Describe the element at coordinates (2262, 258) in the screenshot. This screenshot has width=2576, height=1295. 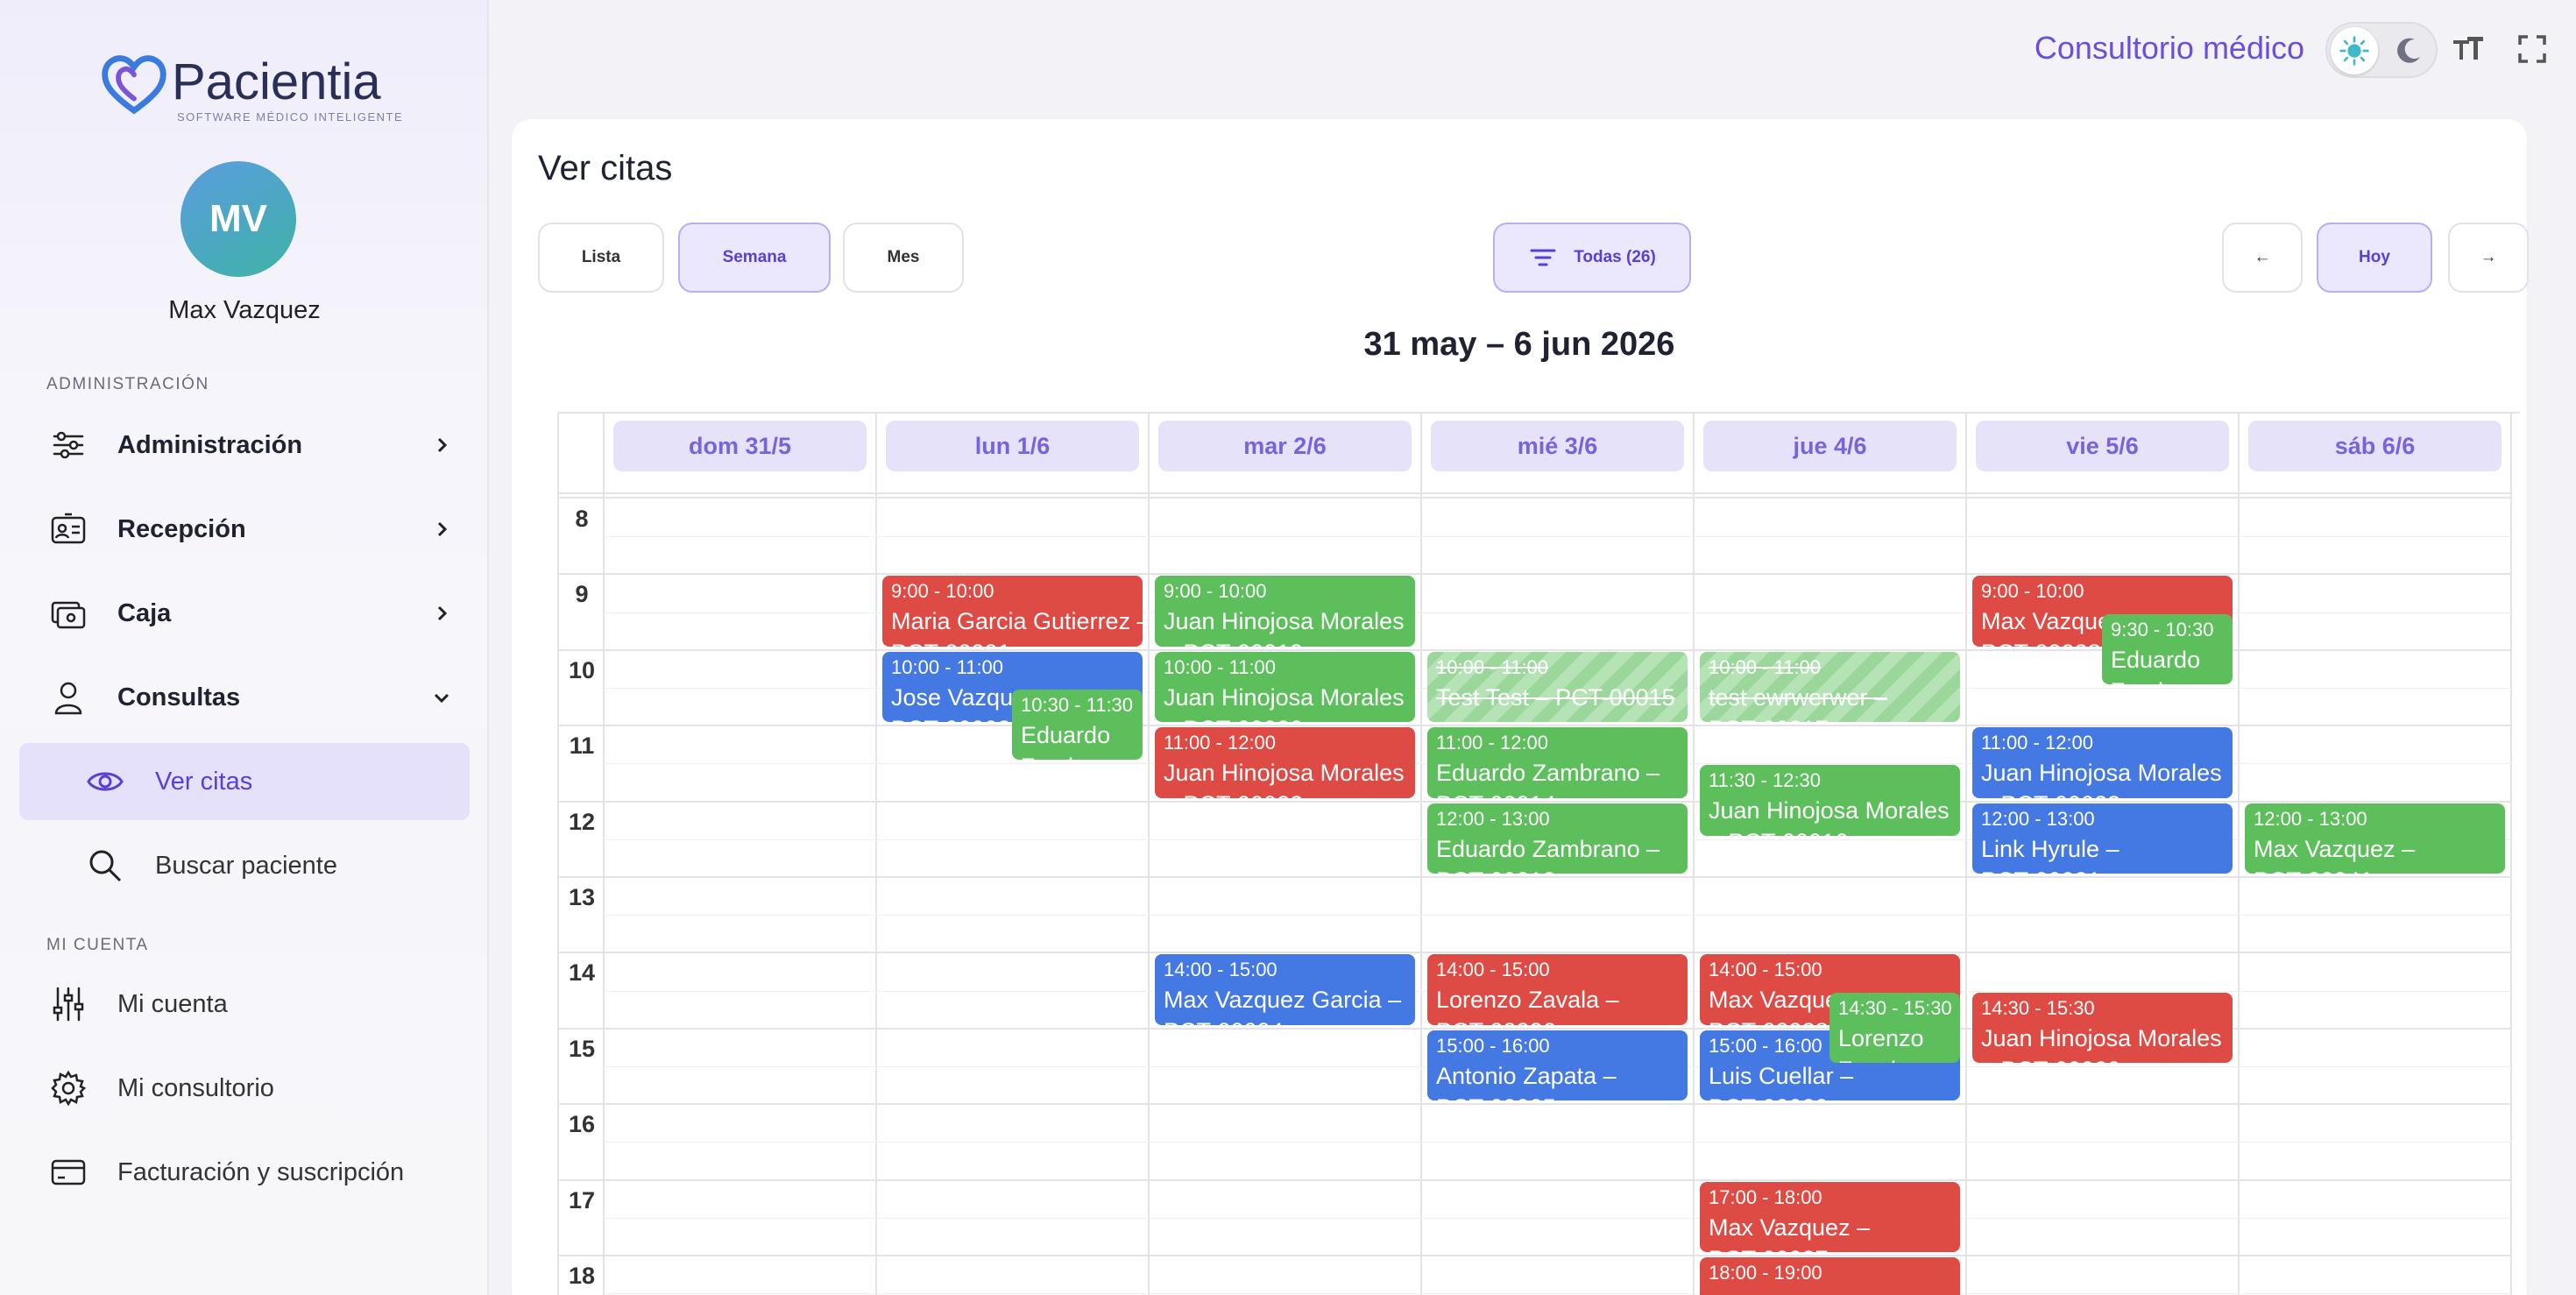
I see `prev-week-button: ←` at that location.